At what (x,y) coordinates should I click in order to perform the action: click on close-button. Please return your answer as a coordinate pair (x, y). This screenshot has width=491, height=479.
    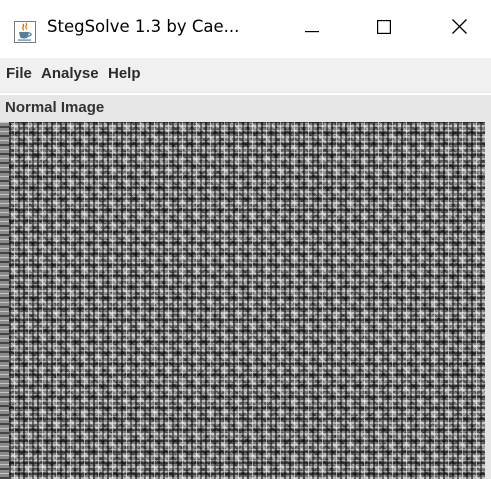
    Looking at the image, I should click on (459, 29).